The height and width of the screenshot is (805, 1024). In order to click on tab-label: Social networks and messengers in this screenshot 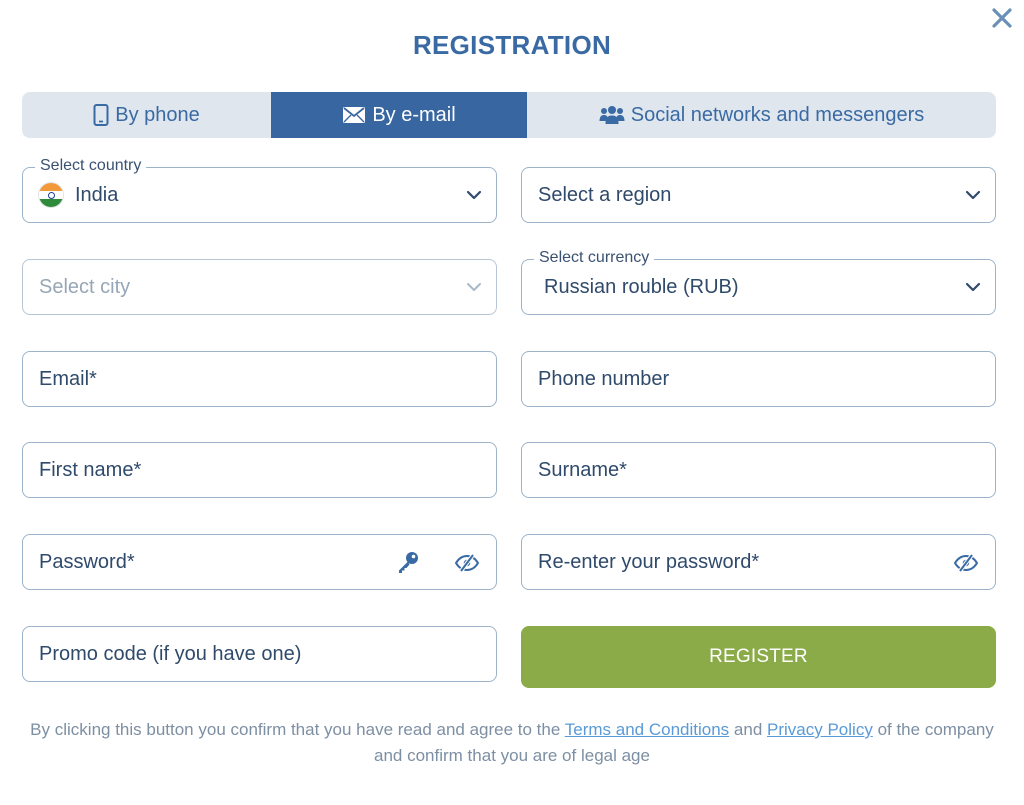, I will do `click(777, 114)`.